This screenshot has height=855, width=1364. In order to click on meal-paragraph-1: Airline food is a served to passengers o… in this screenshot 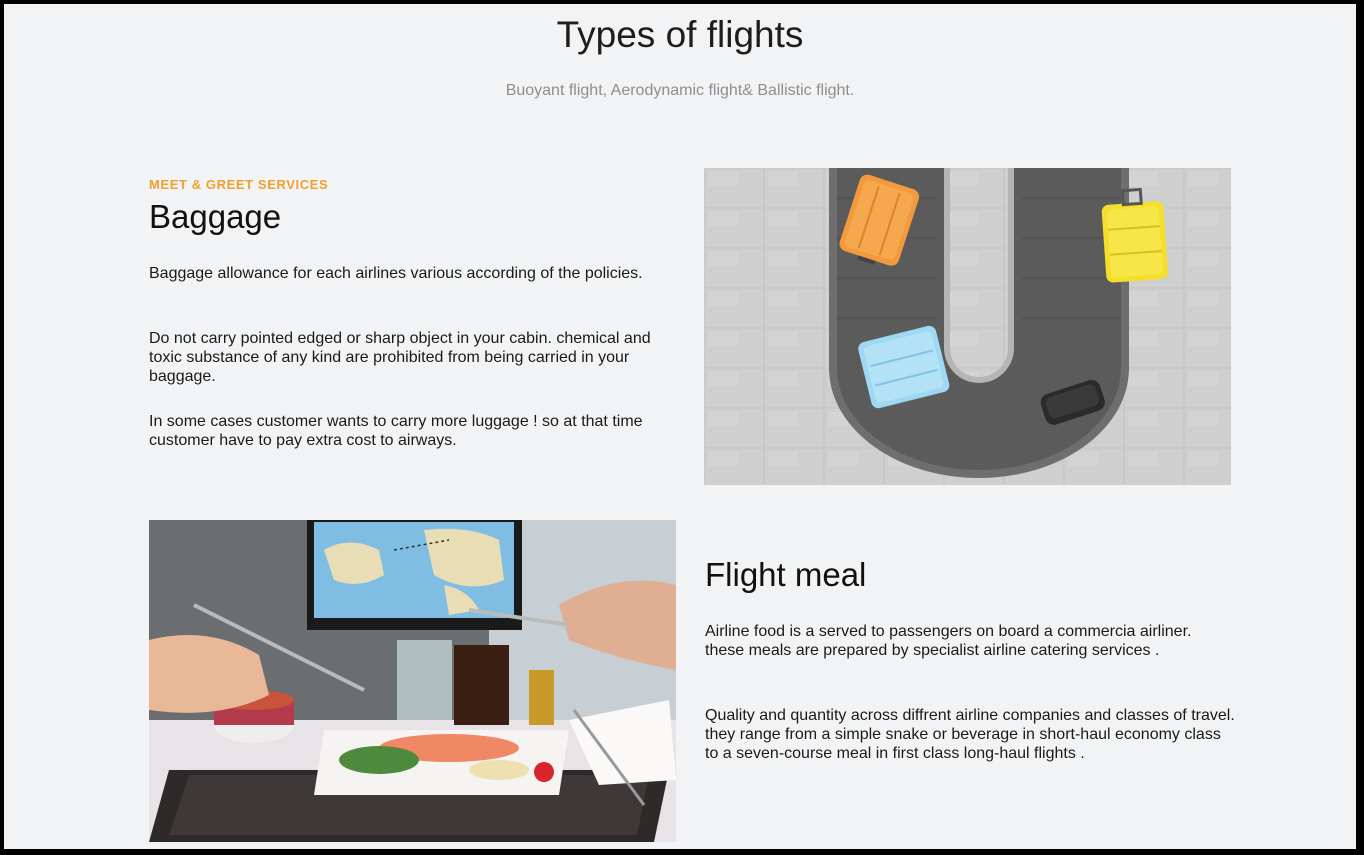, I will do `click(948, 641)`.